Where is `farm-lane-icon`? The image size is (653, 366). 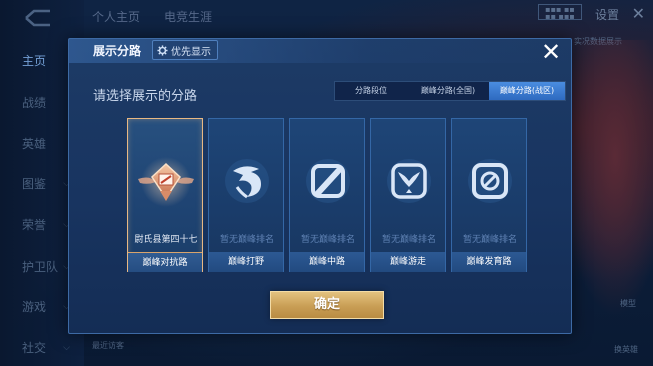 farm-lane-icon is located at coordinates (490, 181).